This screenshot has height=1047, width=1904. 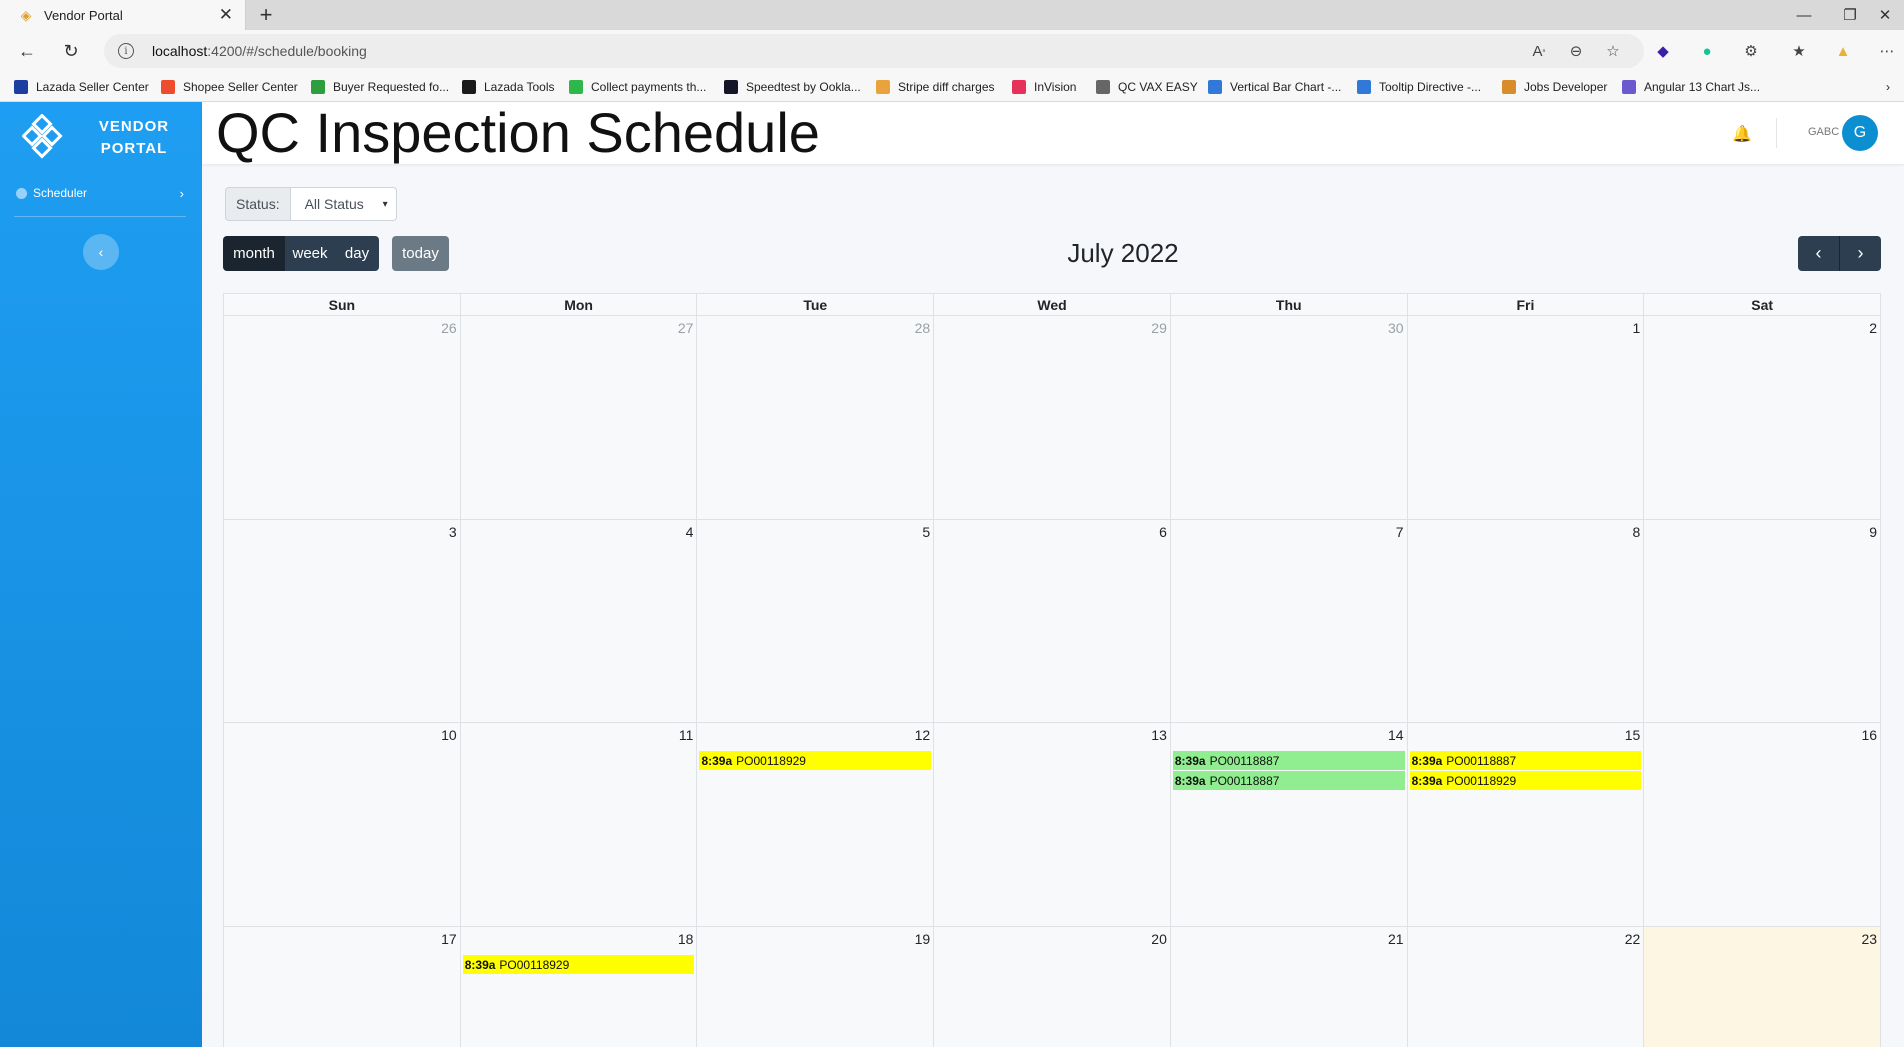 What do you see at coordinates (1525, 417) in the screenshot?
I see `calendar-day-cell: 1` at bounding box center [1525, 417].